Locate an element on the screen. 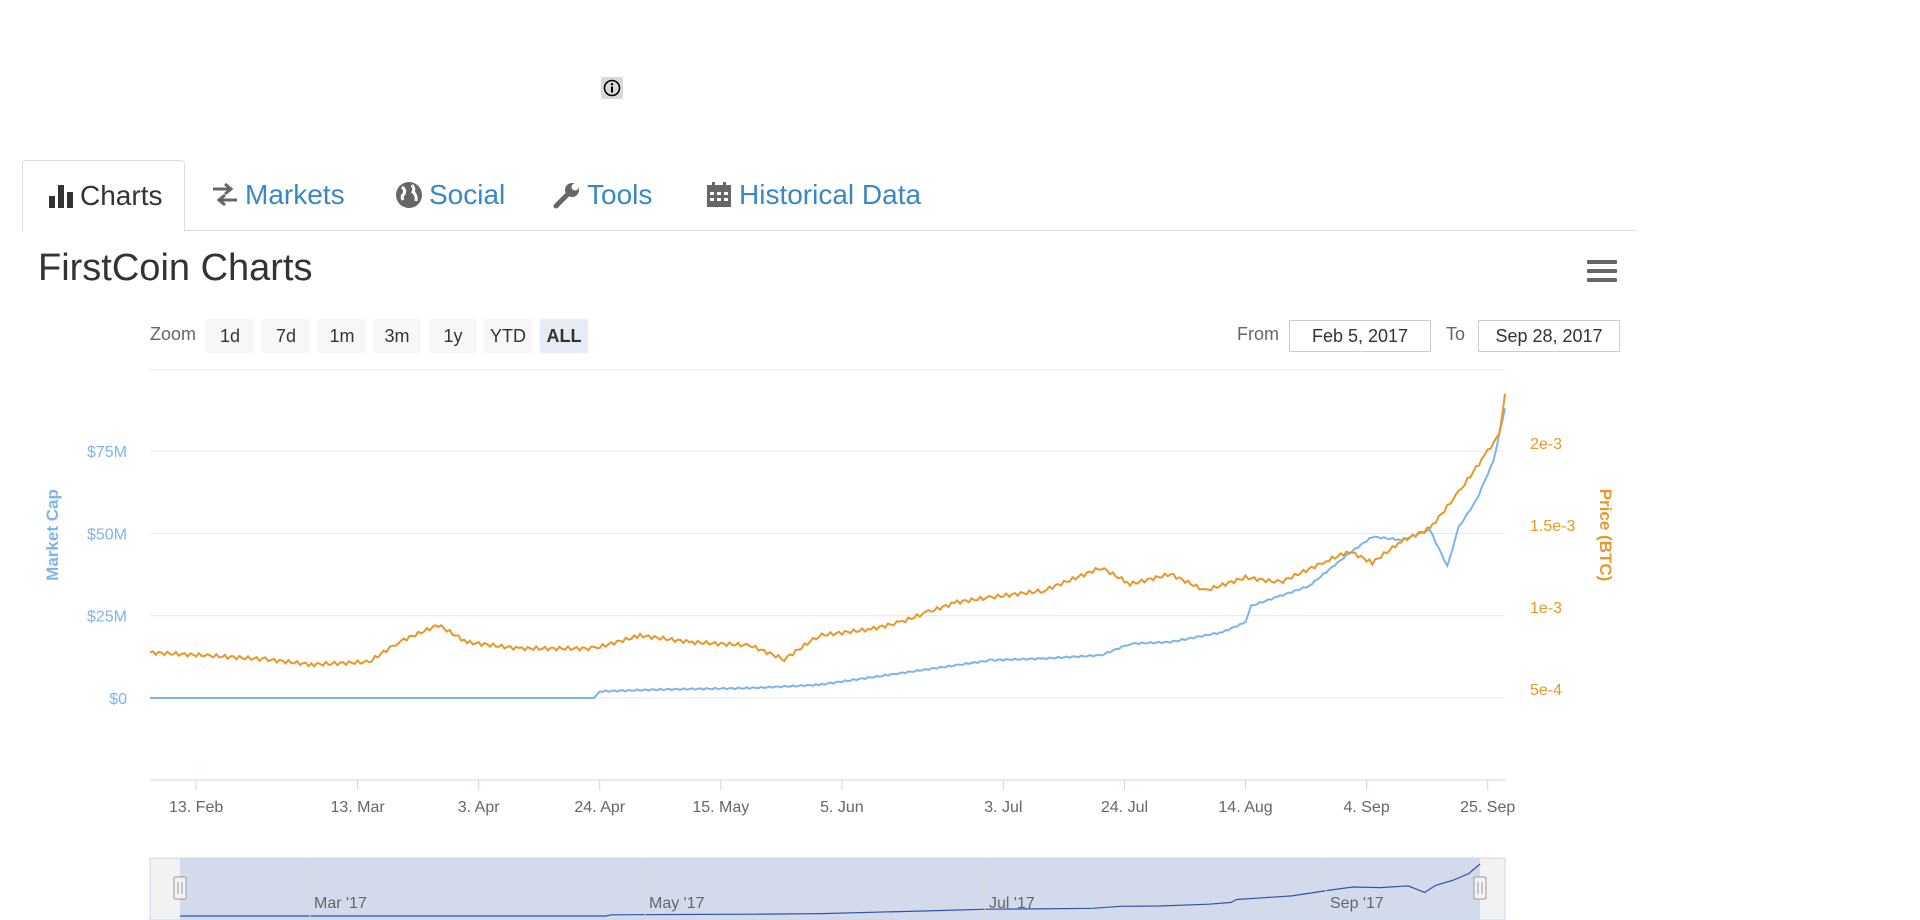 The image size is (1920, 920). y-left-tick-label: $25M is located at coordinates (107, 617).